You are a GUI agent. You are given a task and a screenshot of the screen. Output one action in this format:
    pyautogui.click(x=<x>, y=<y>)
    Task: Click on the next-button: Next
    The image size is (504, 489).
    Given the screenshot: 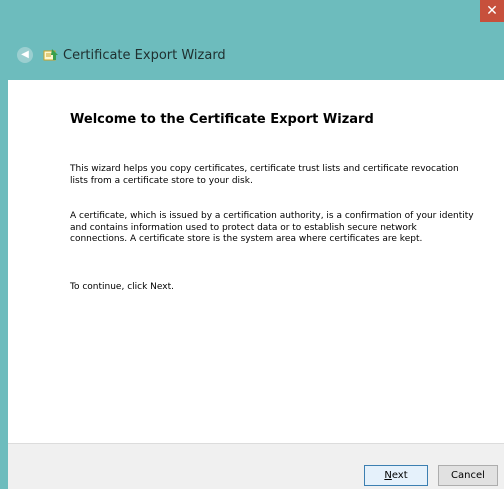 What is the action you would take?
    pyautogui.click(x=396, y=475)
    